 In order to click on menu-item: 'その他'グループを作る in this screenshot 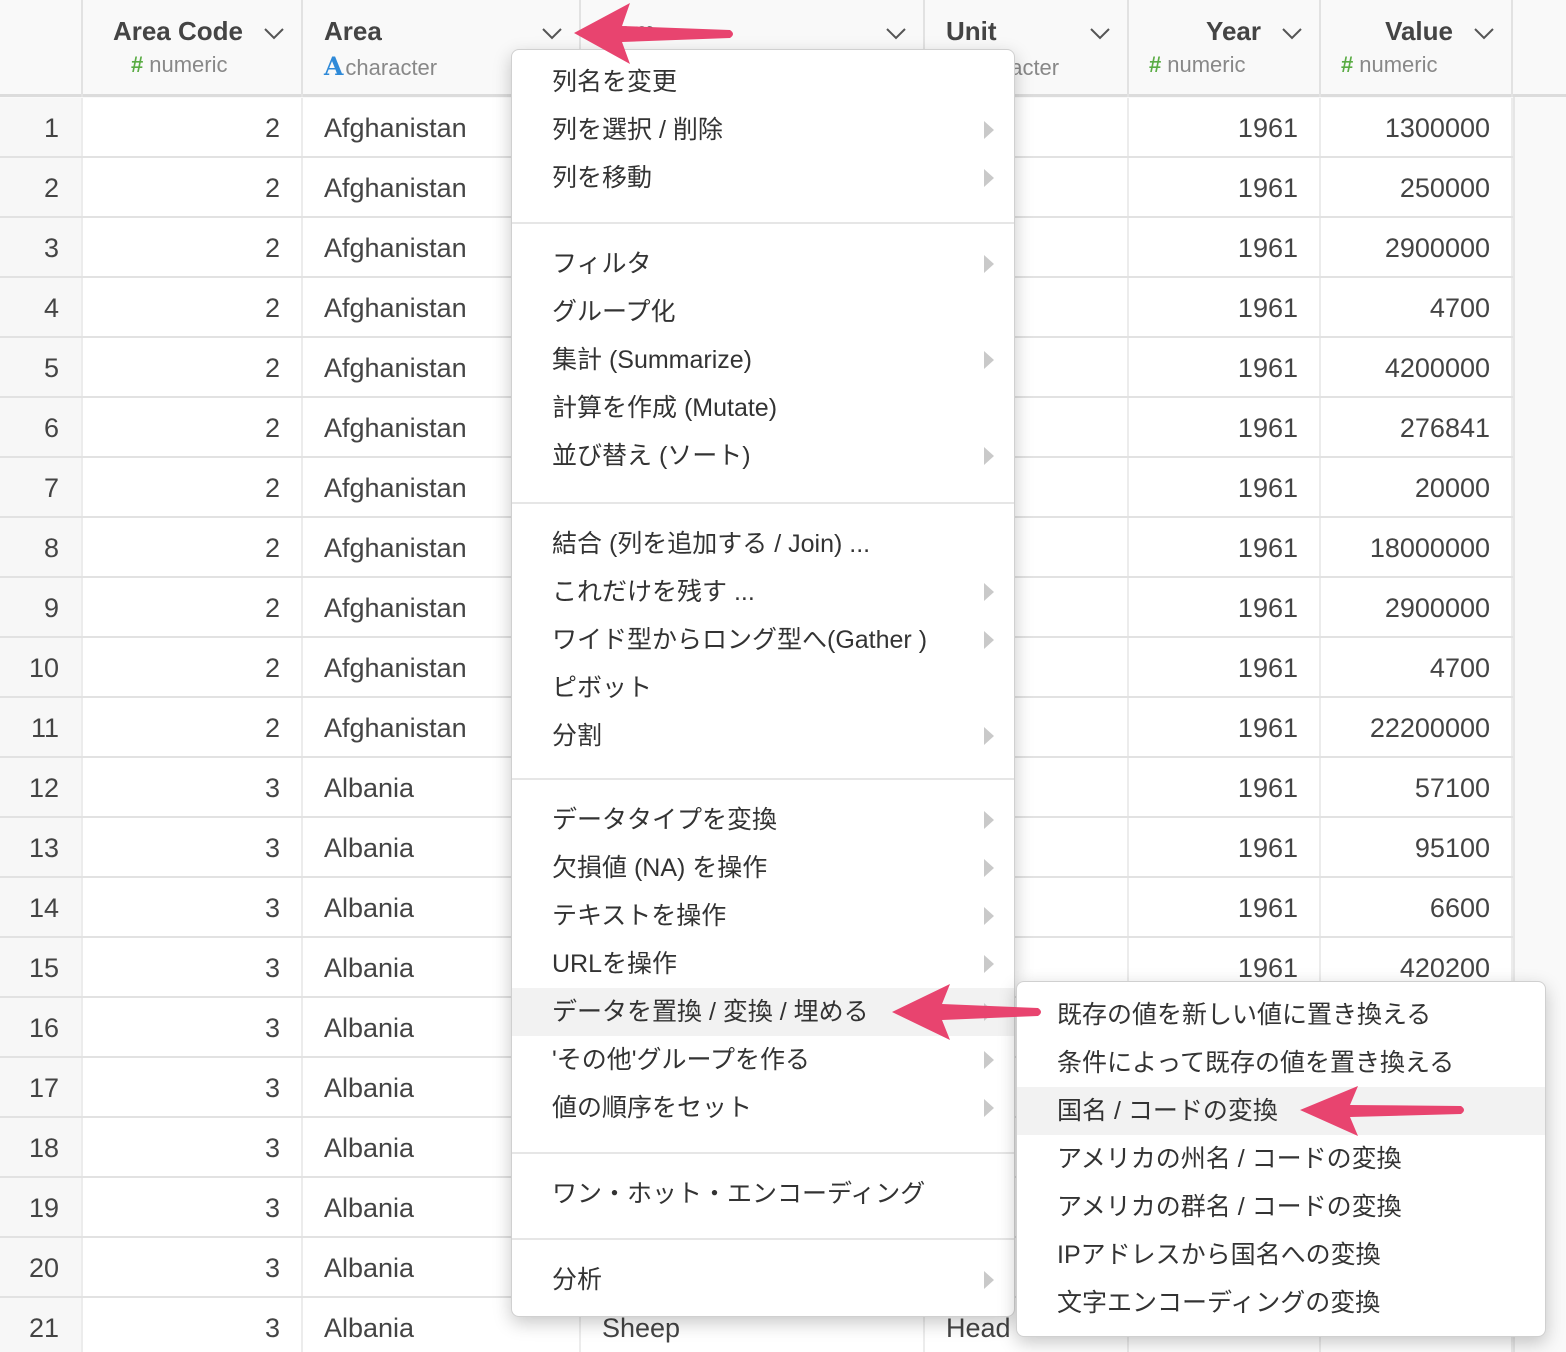, I will do `click(763, 1060)`.